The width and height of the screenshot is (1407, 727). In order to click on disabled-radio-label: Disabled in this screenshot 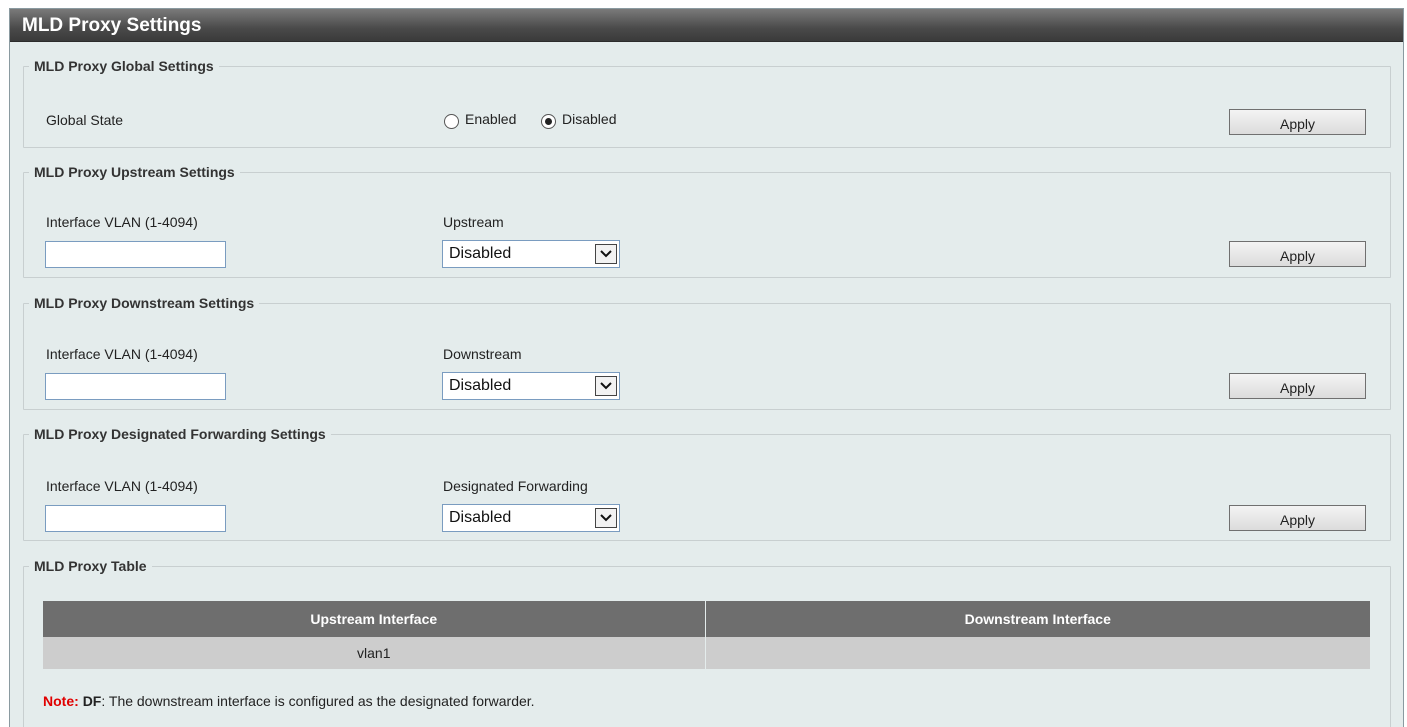, I will do `click(589, 119)`.